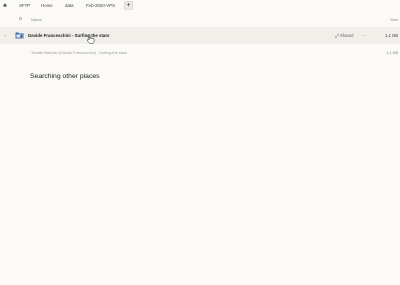 The height and width of the screenshot is (285, 400). What do you see at coordinates (337, 35) in the screenshot?
I see `link-icon` at bounding box center [337, 35].